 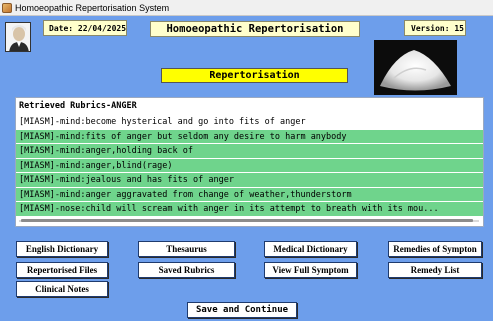 What do you see at coordinates (92, 7) in the screenshot?
I see `window-title: Homoeopathic Repertorisation System` at bounding box center [92, 7].